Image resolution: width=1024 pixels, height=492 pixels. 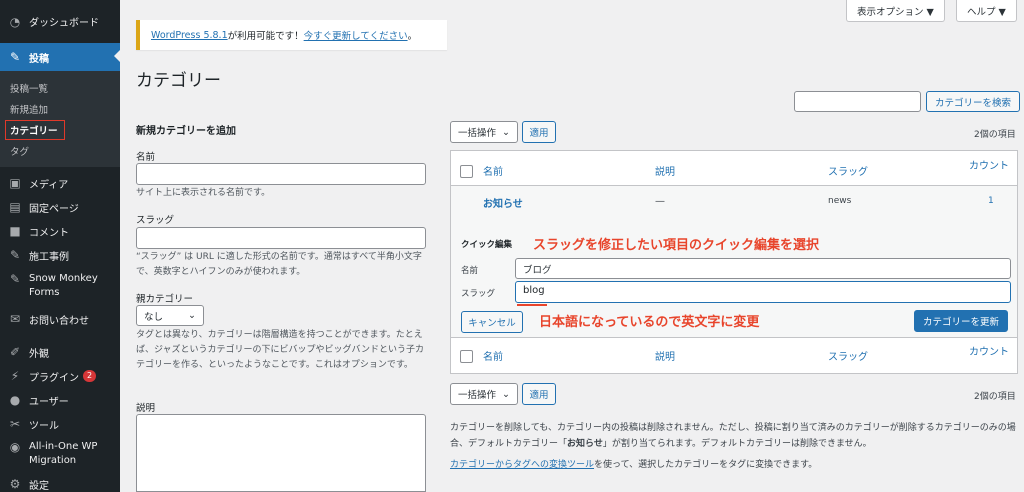 I want to click on menu-label: ユーザー, so click(x=49, y=402).